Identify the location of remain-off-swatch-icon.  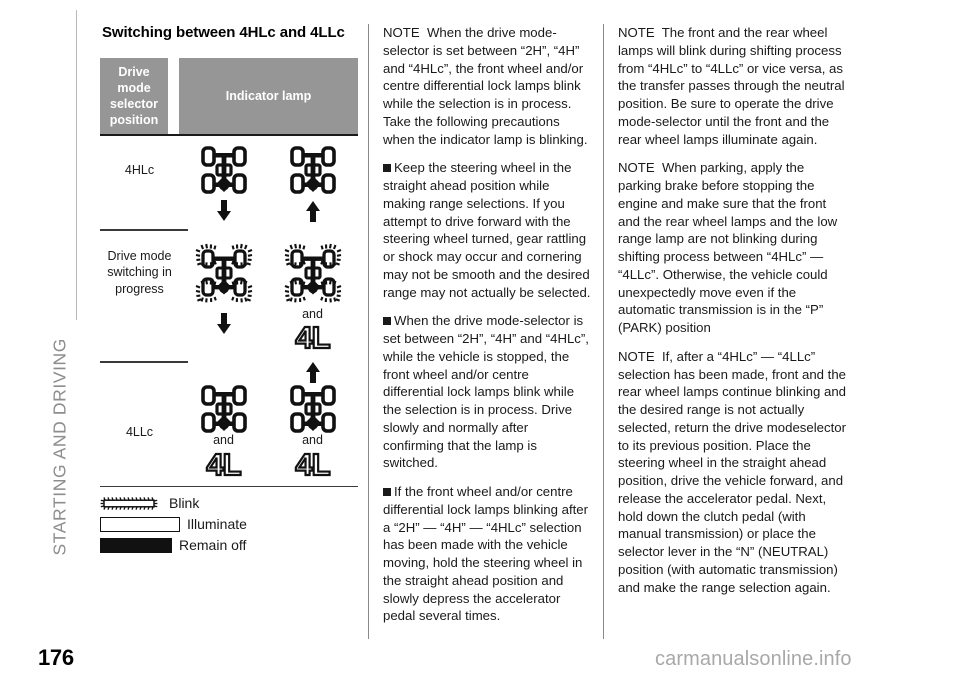
(136, 545).